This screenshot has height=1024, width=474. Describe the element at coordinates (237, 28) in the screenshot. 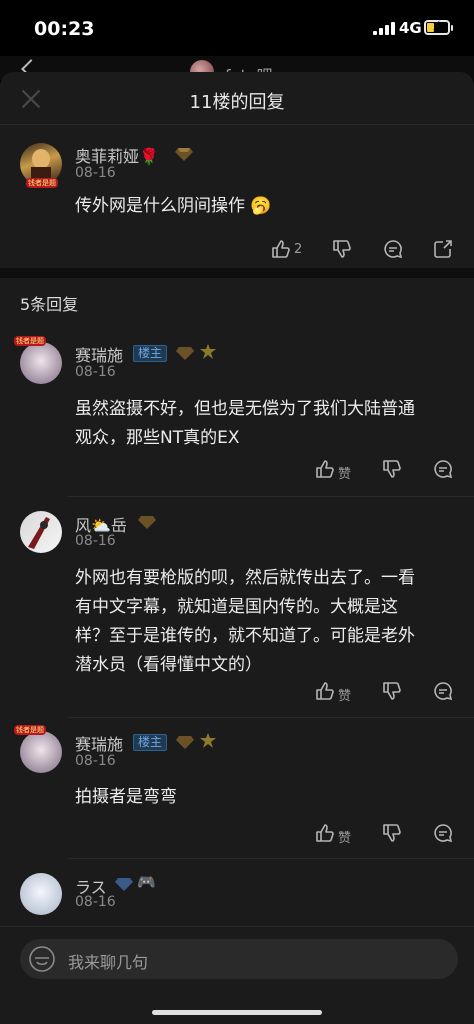

I see `status-bar: 00:23 4G ⚡` at that location.